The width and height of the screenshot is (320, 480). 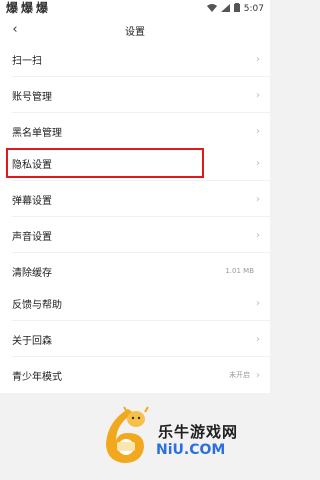 What do you see at coordinates (105, 163) in the screenshot?
I see `highlight-box` at bounding box center [105, 163].